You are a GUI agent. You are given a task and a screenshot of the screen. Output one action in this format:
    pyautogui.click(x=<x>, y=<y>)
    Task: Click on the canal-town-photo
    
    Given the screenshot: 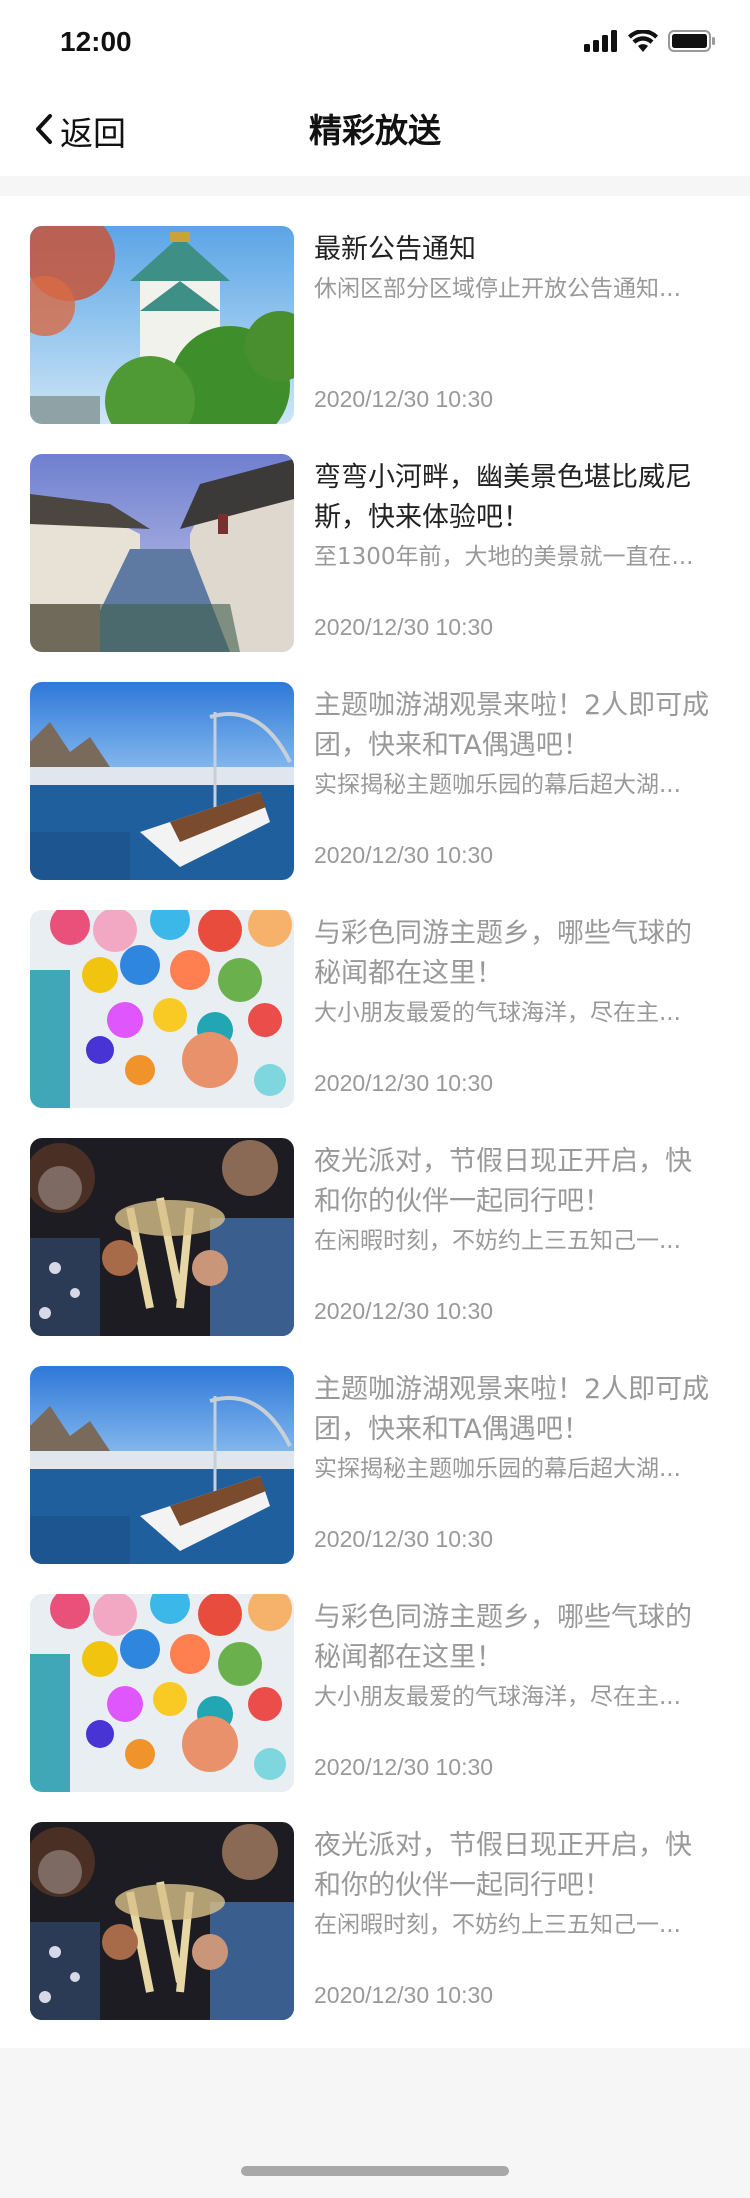 What is the action you would take?
    pyautogui.click(x=162, y=553)
    